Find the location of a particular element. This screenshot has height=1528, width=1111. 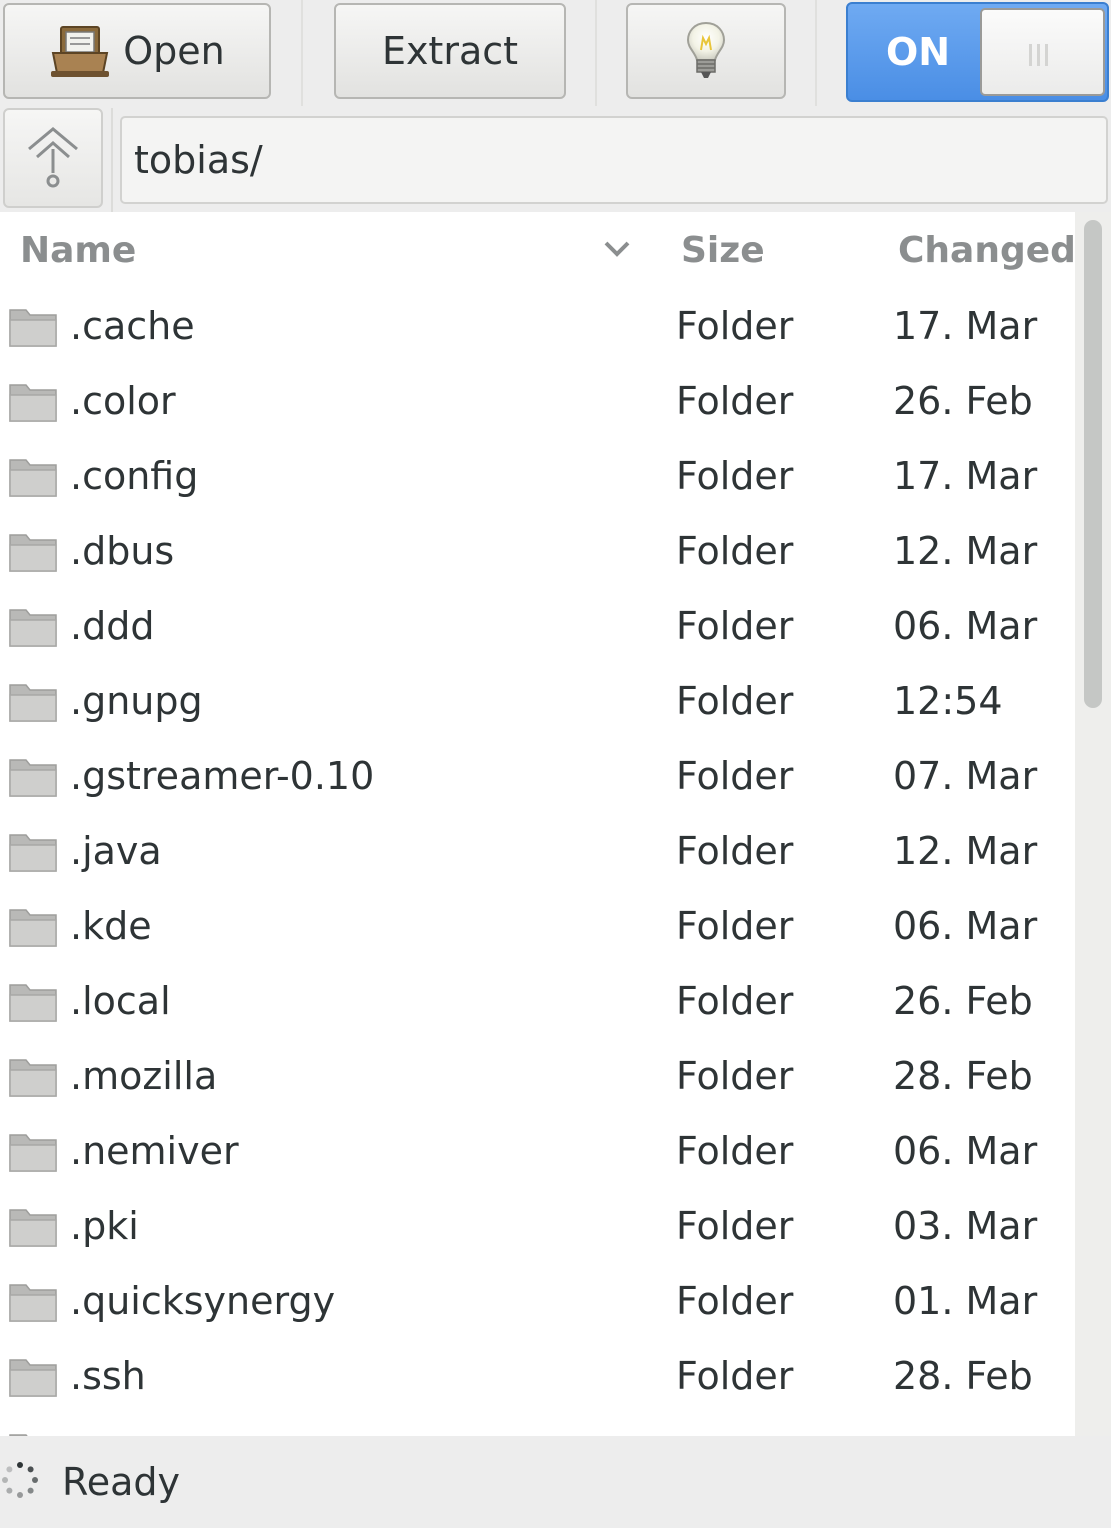

switch-knob is located at coordinates (1042, 52).